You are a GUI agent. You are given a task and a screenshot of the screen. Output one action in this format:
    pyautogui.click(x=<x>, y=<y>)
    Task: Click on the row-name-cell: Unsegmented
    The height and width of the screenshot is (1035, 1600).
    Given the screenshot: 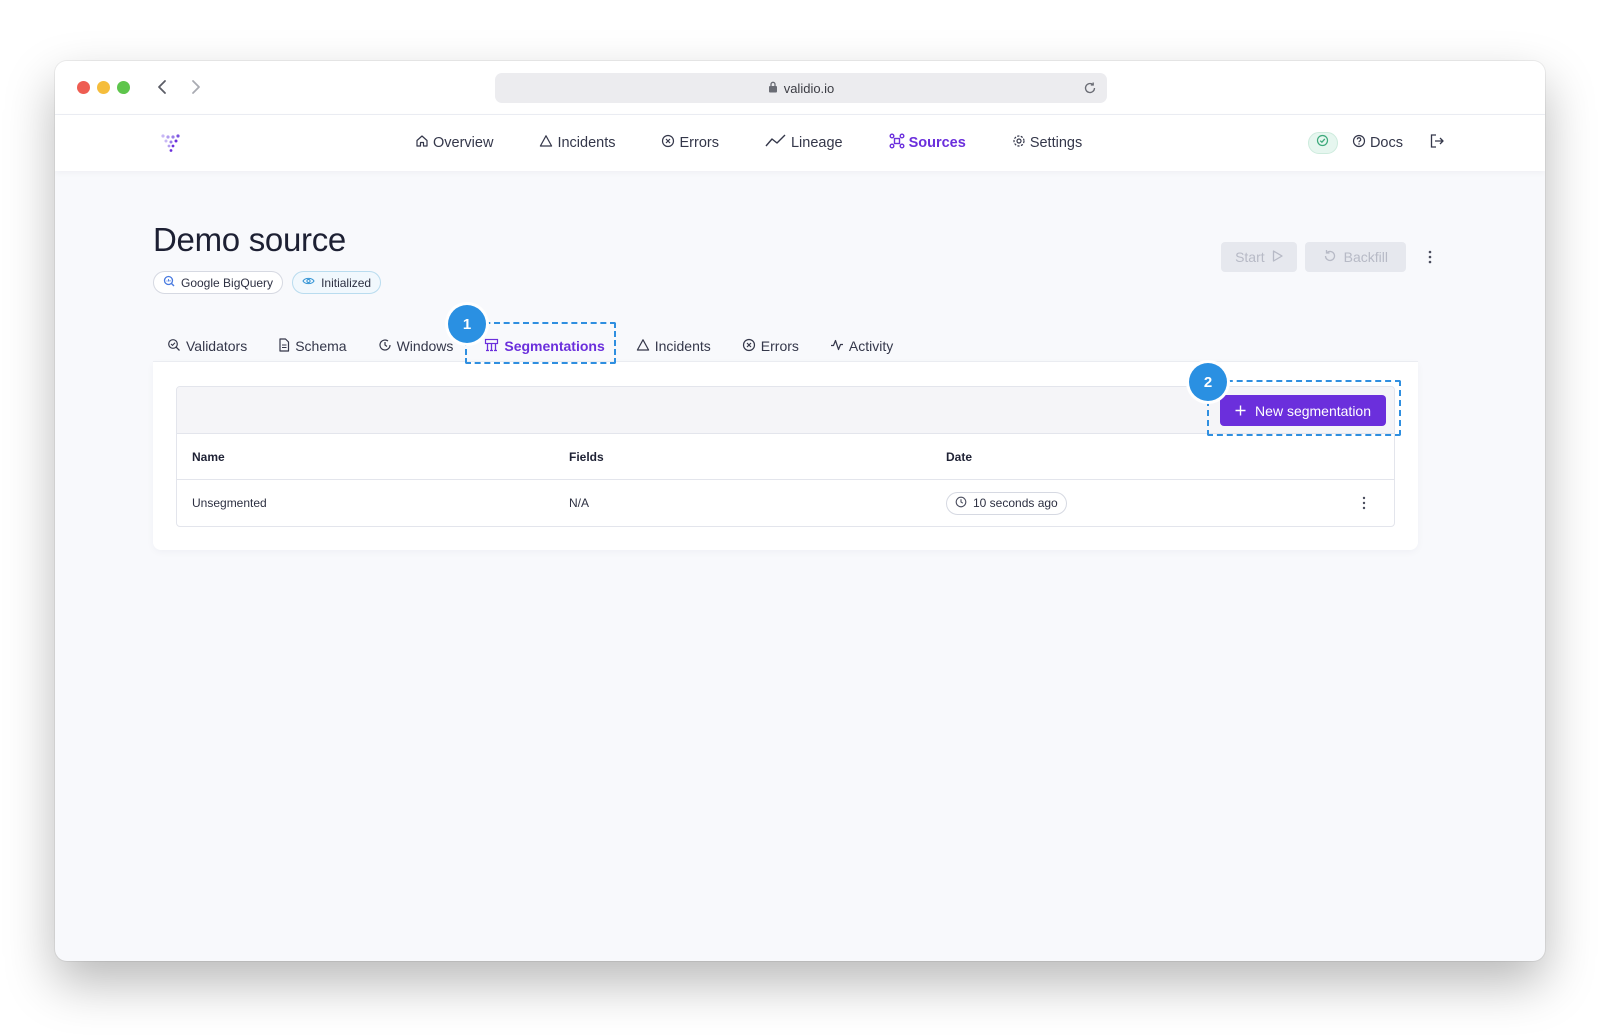 What is the action you would take?
    pyautogui.click(x=229, y=503)
    